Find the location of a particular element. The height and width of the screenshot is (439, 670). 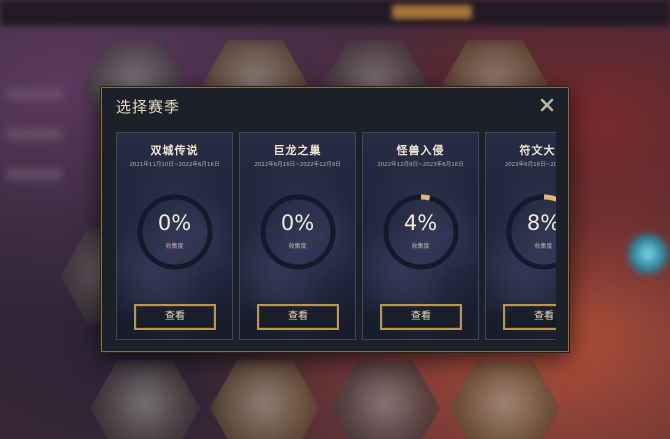

background-orb is located at coordinates (648, 254).